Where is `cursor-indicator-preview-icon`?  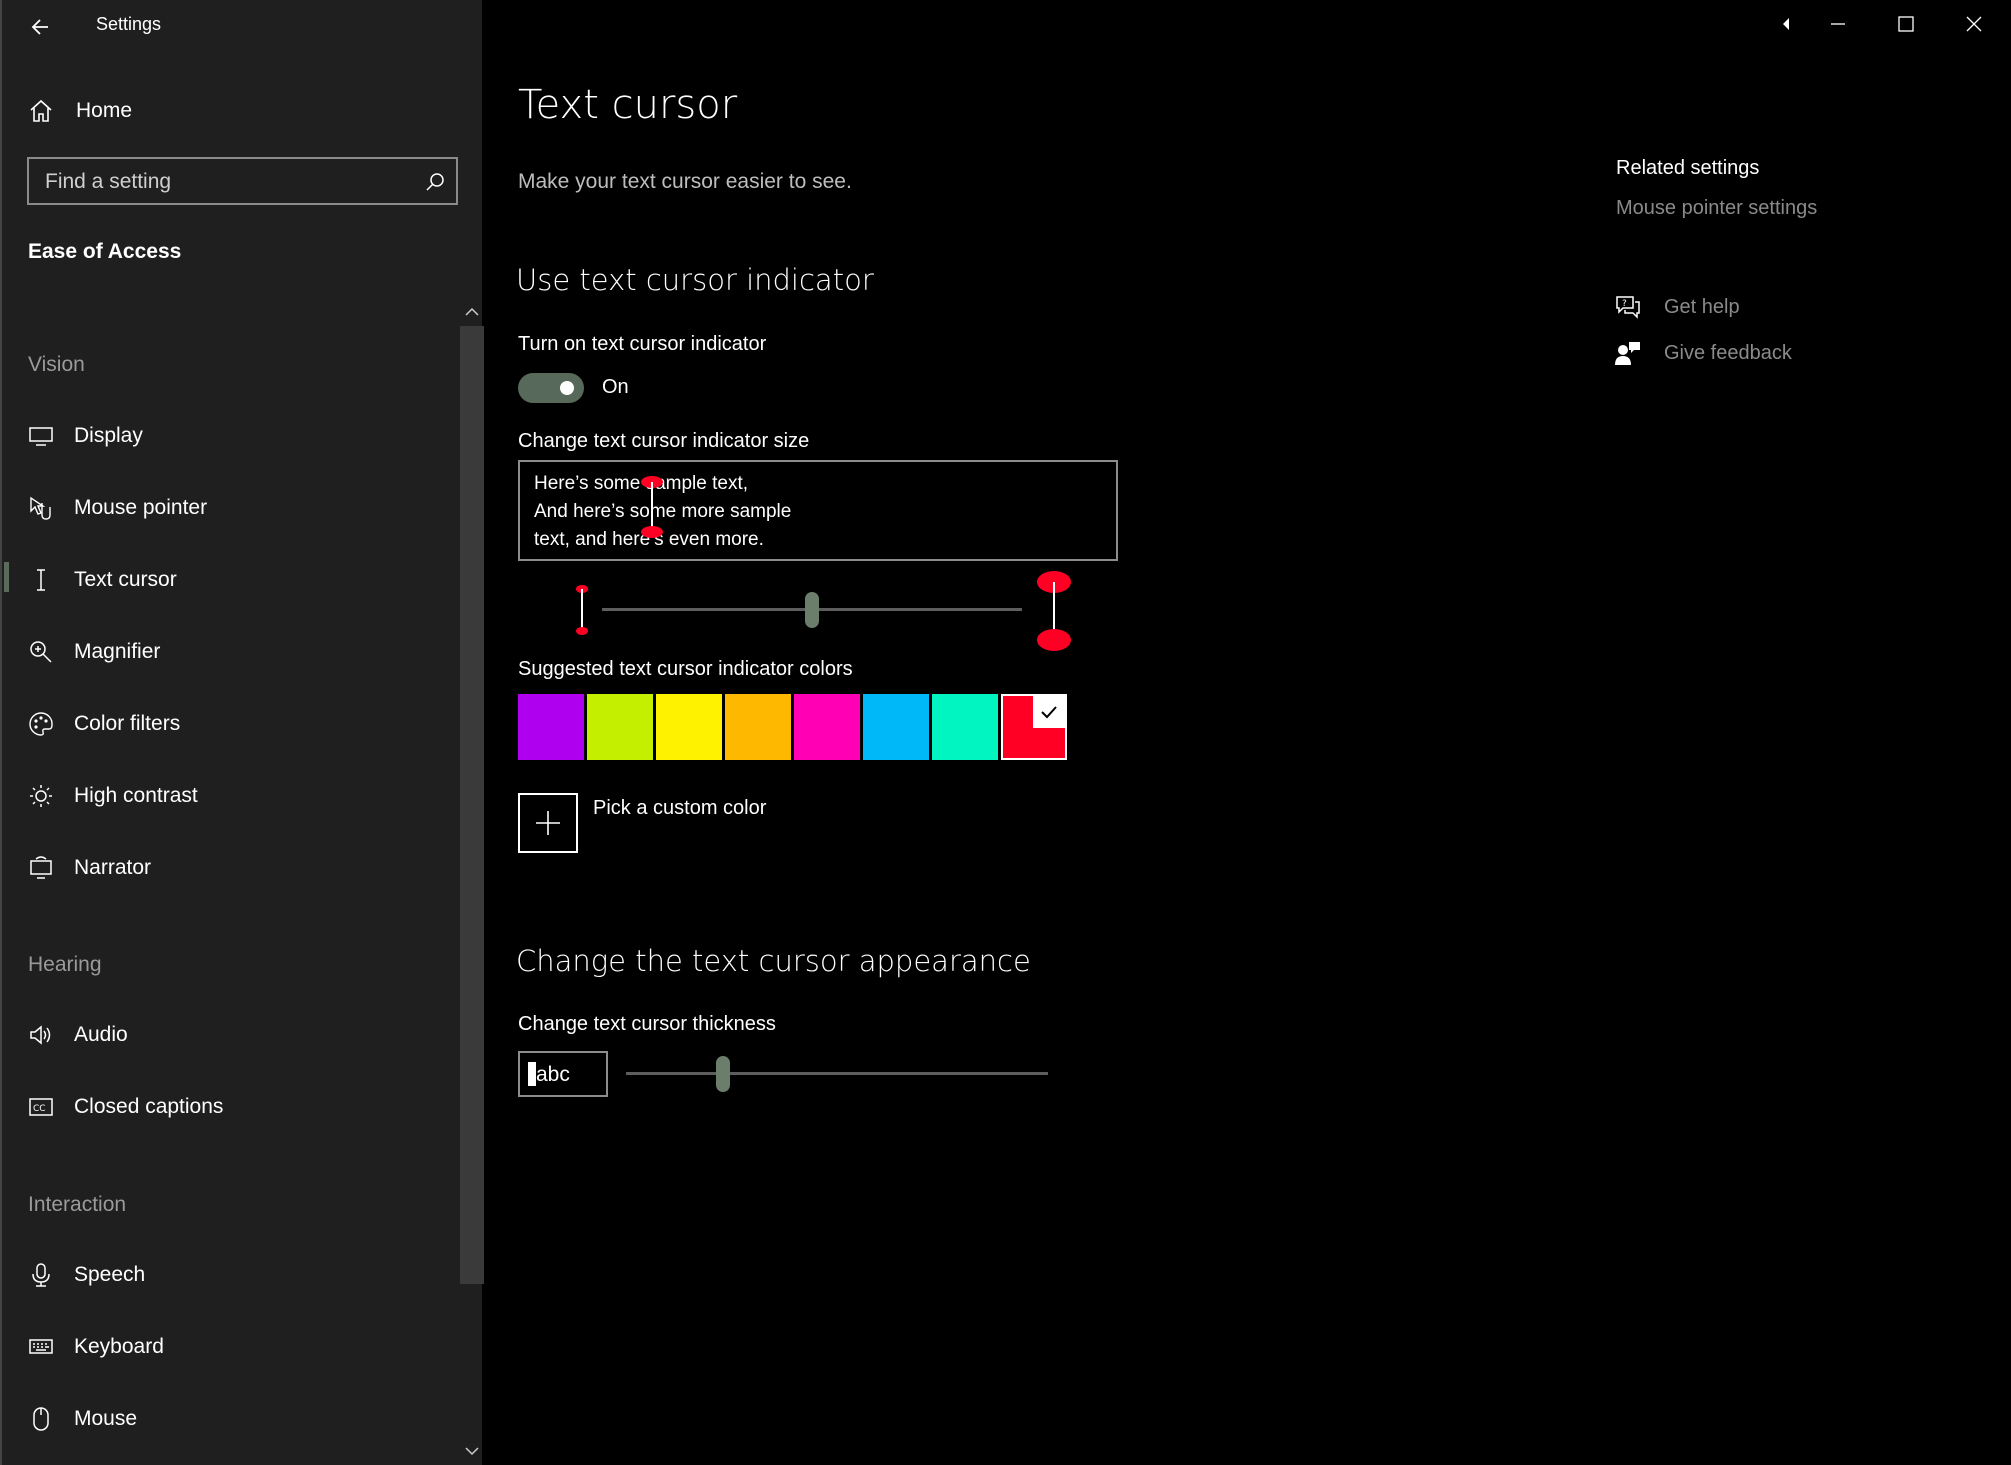 cursor-indicator-preview-icon is located at coordinates (652, 507).